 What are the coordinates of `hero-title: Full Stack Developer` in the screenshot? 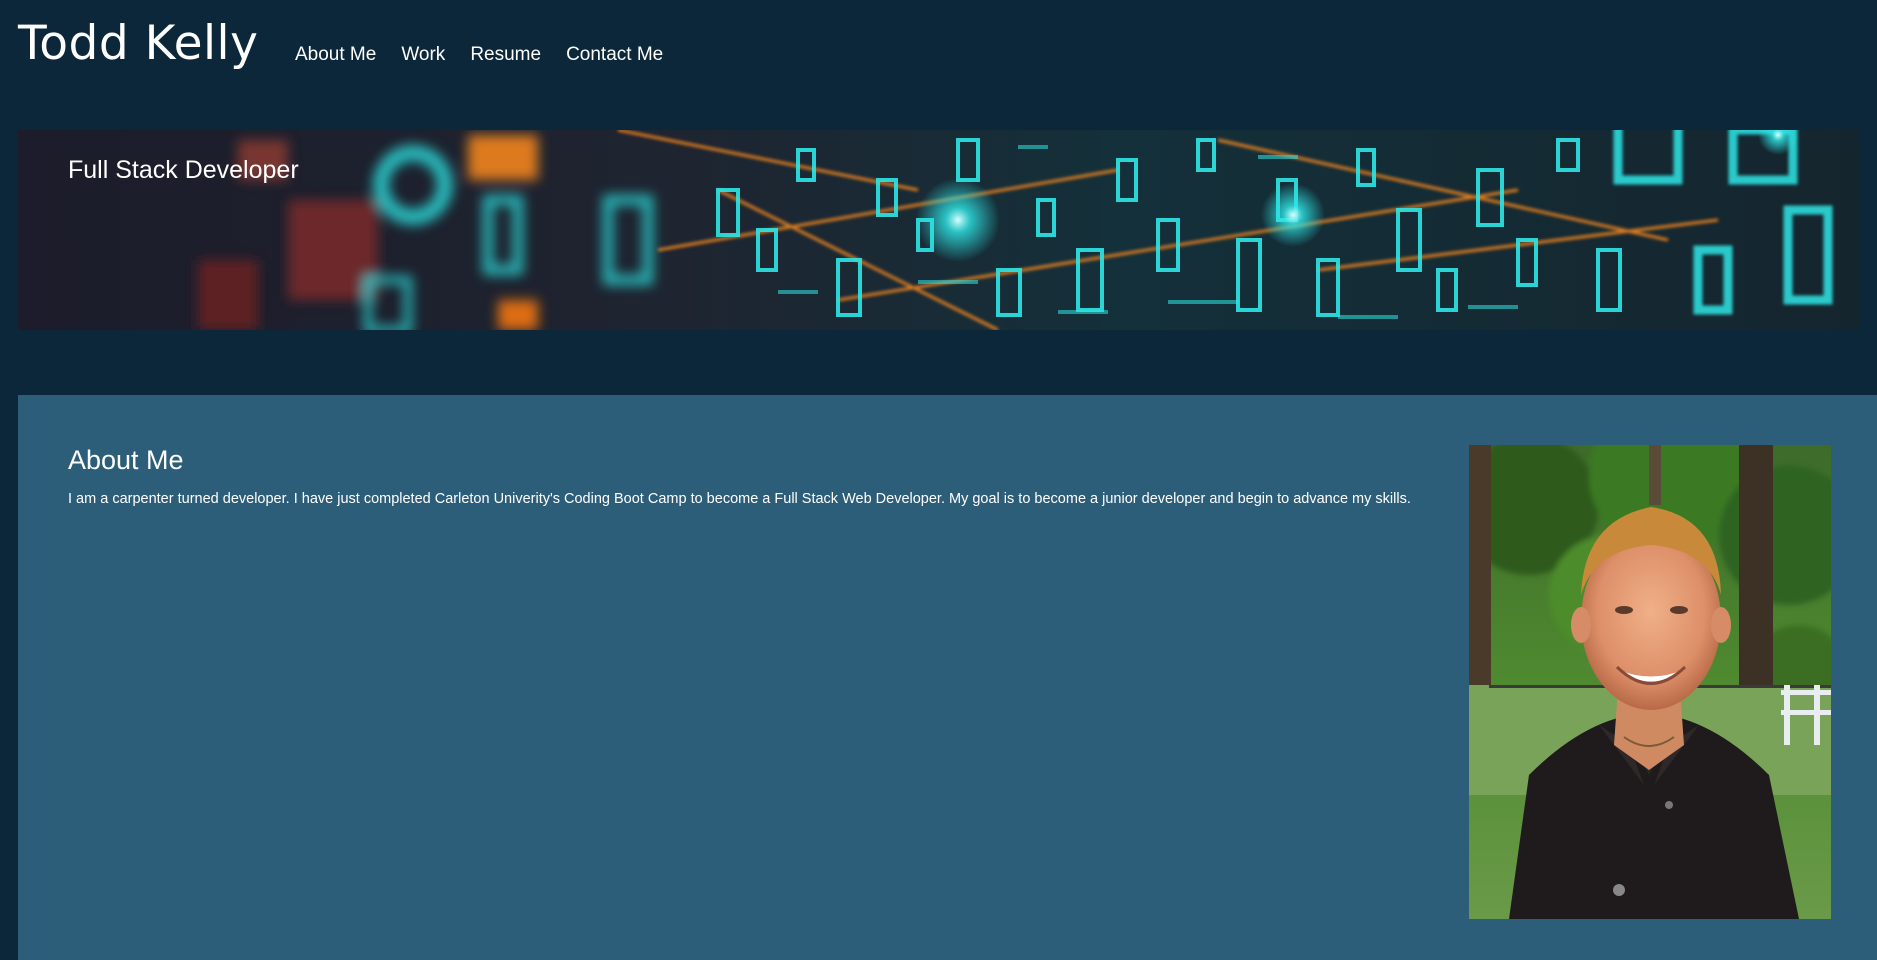 It's located at (183, 170).